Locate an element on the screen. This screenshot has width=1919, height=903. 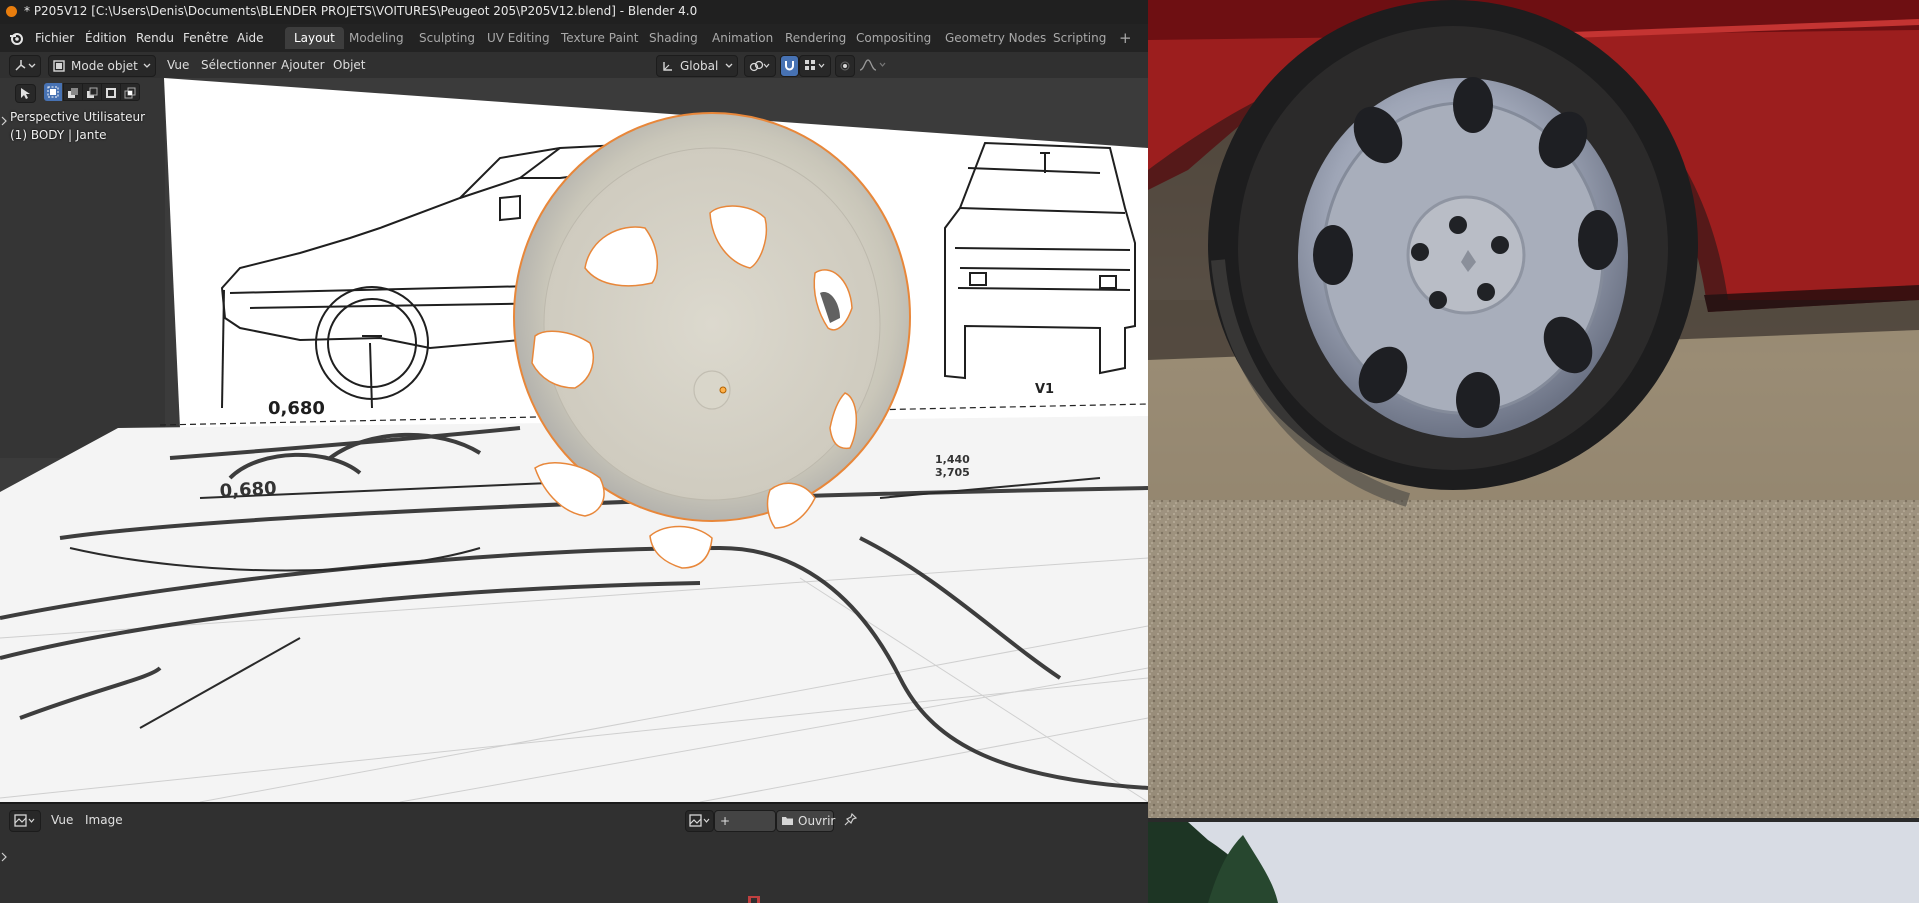
proportional-edit-toggle is located at coordinates (845, 66).